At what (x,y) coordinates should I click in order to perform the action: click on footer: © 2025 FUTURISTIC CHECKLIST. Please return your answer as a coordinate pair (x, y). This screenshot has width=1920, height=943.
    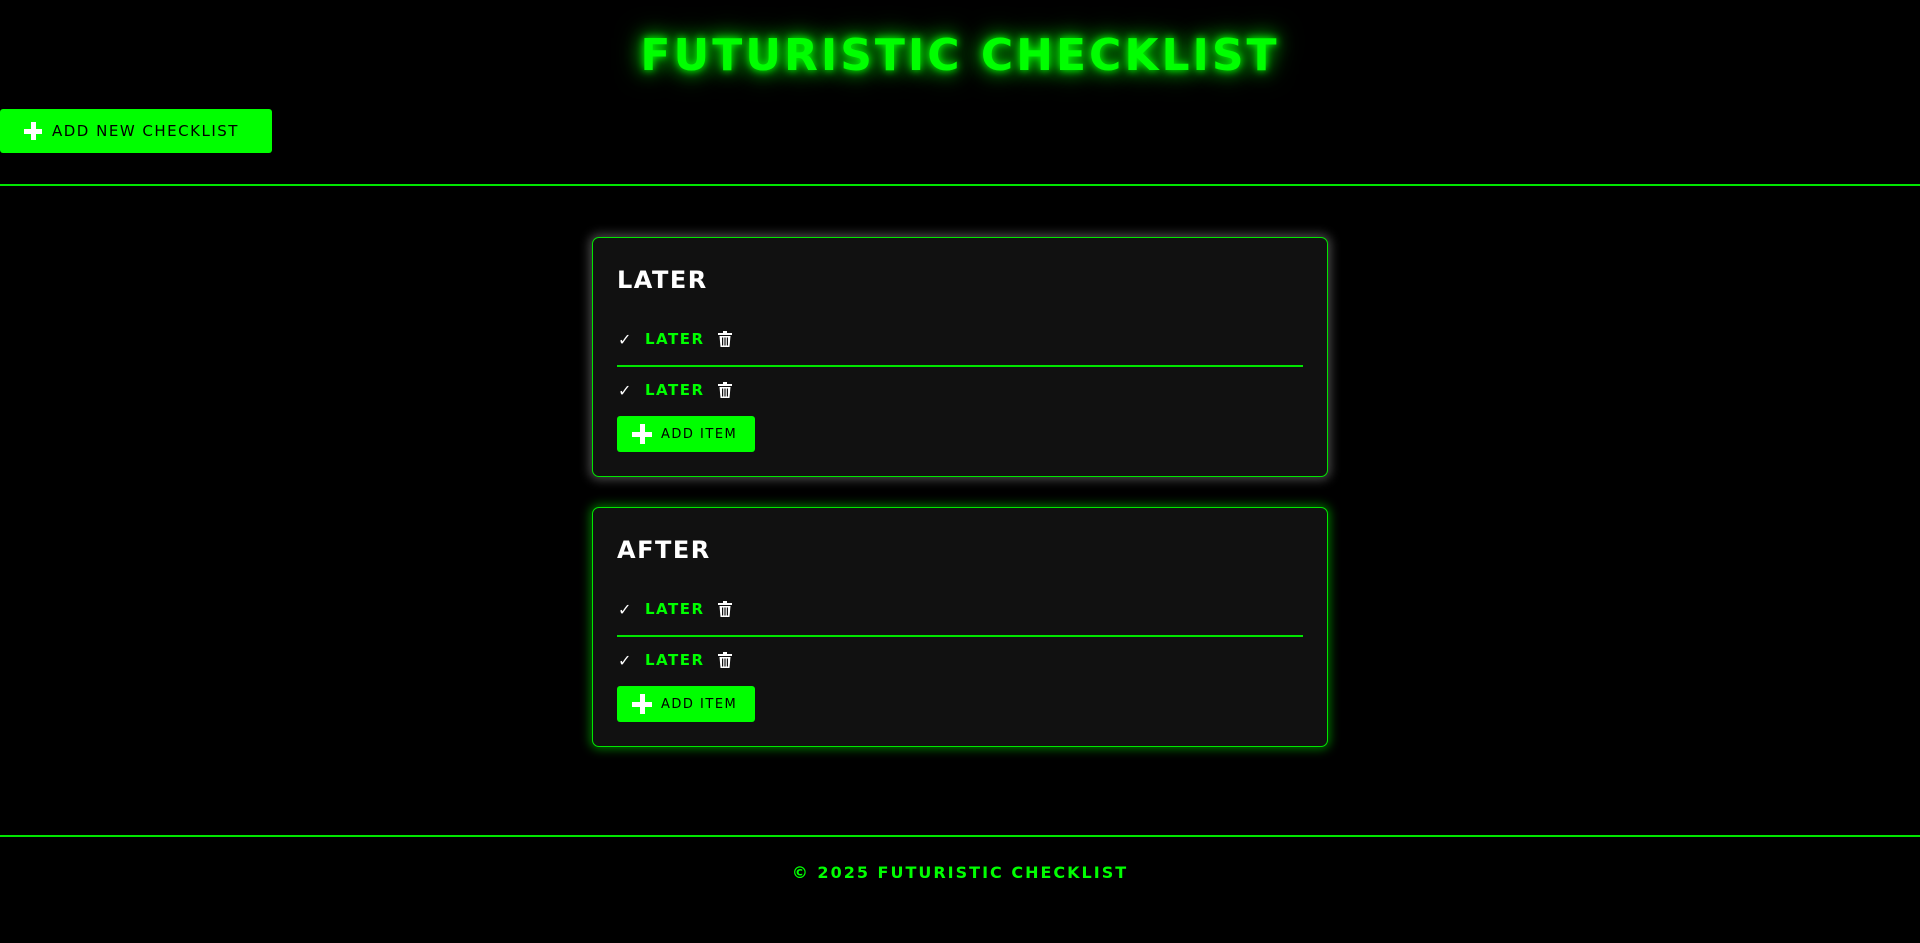
    Looking at the image, I should click on (960, 889).